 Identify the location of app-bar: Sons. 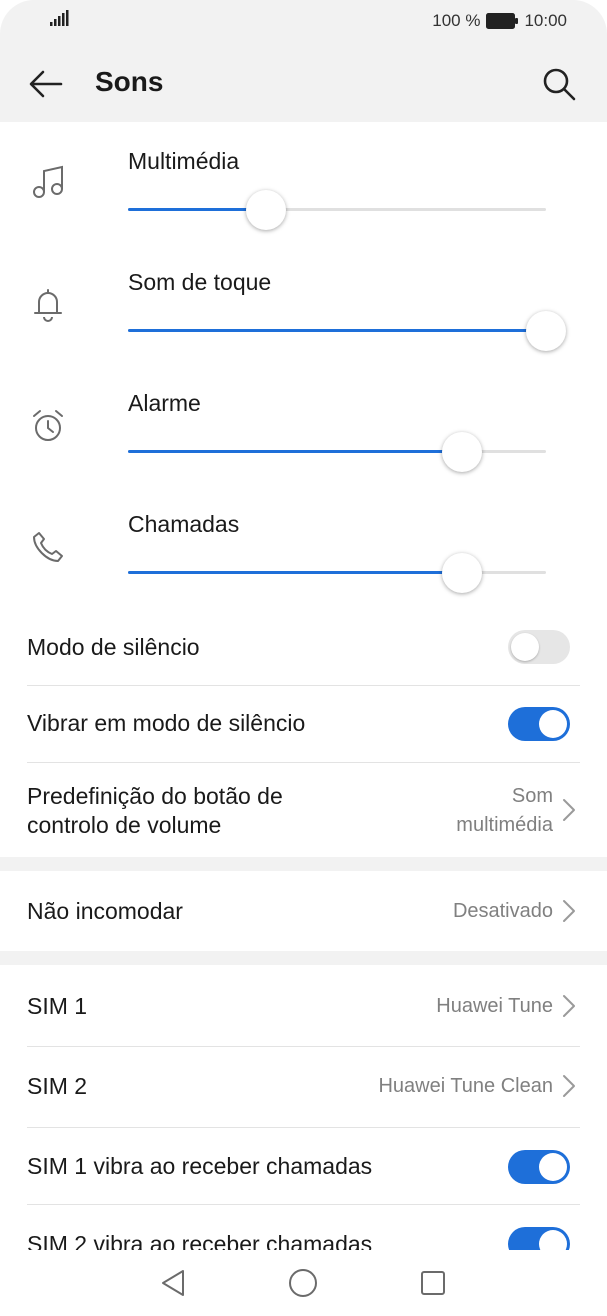
(303, 83).